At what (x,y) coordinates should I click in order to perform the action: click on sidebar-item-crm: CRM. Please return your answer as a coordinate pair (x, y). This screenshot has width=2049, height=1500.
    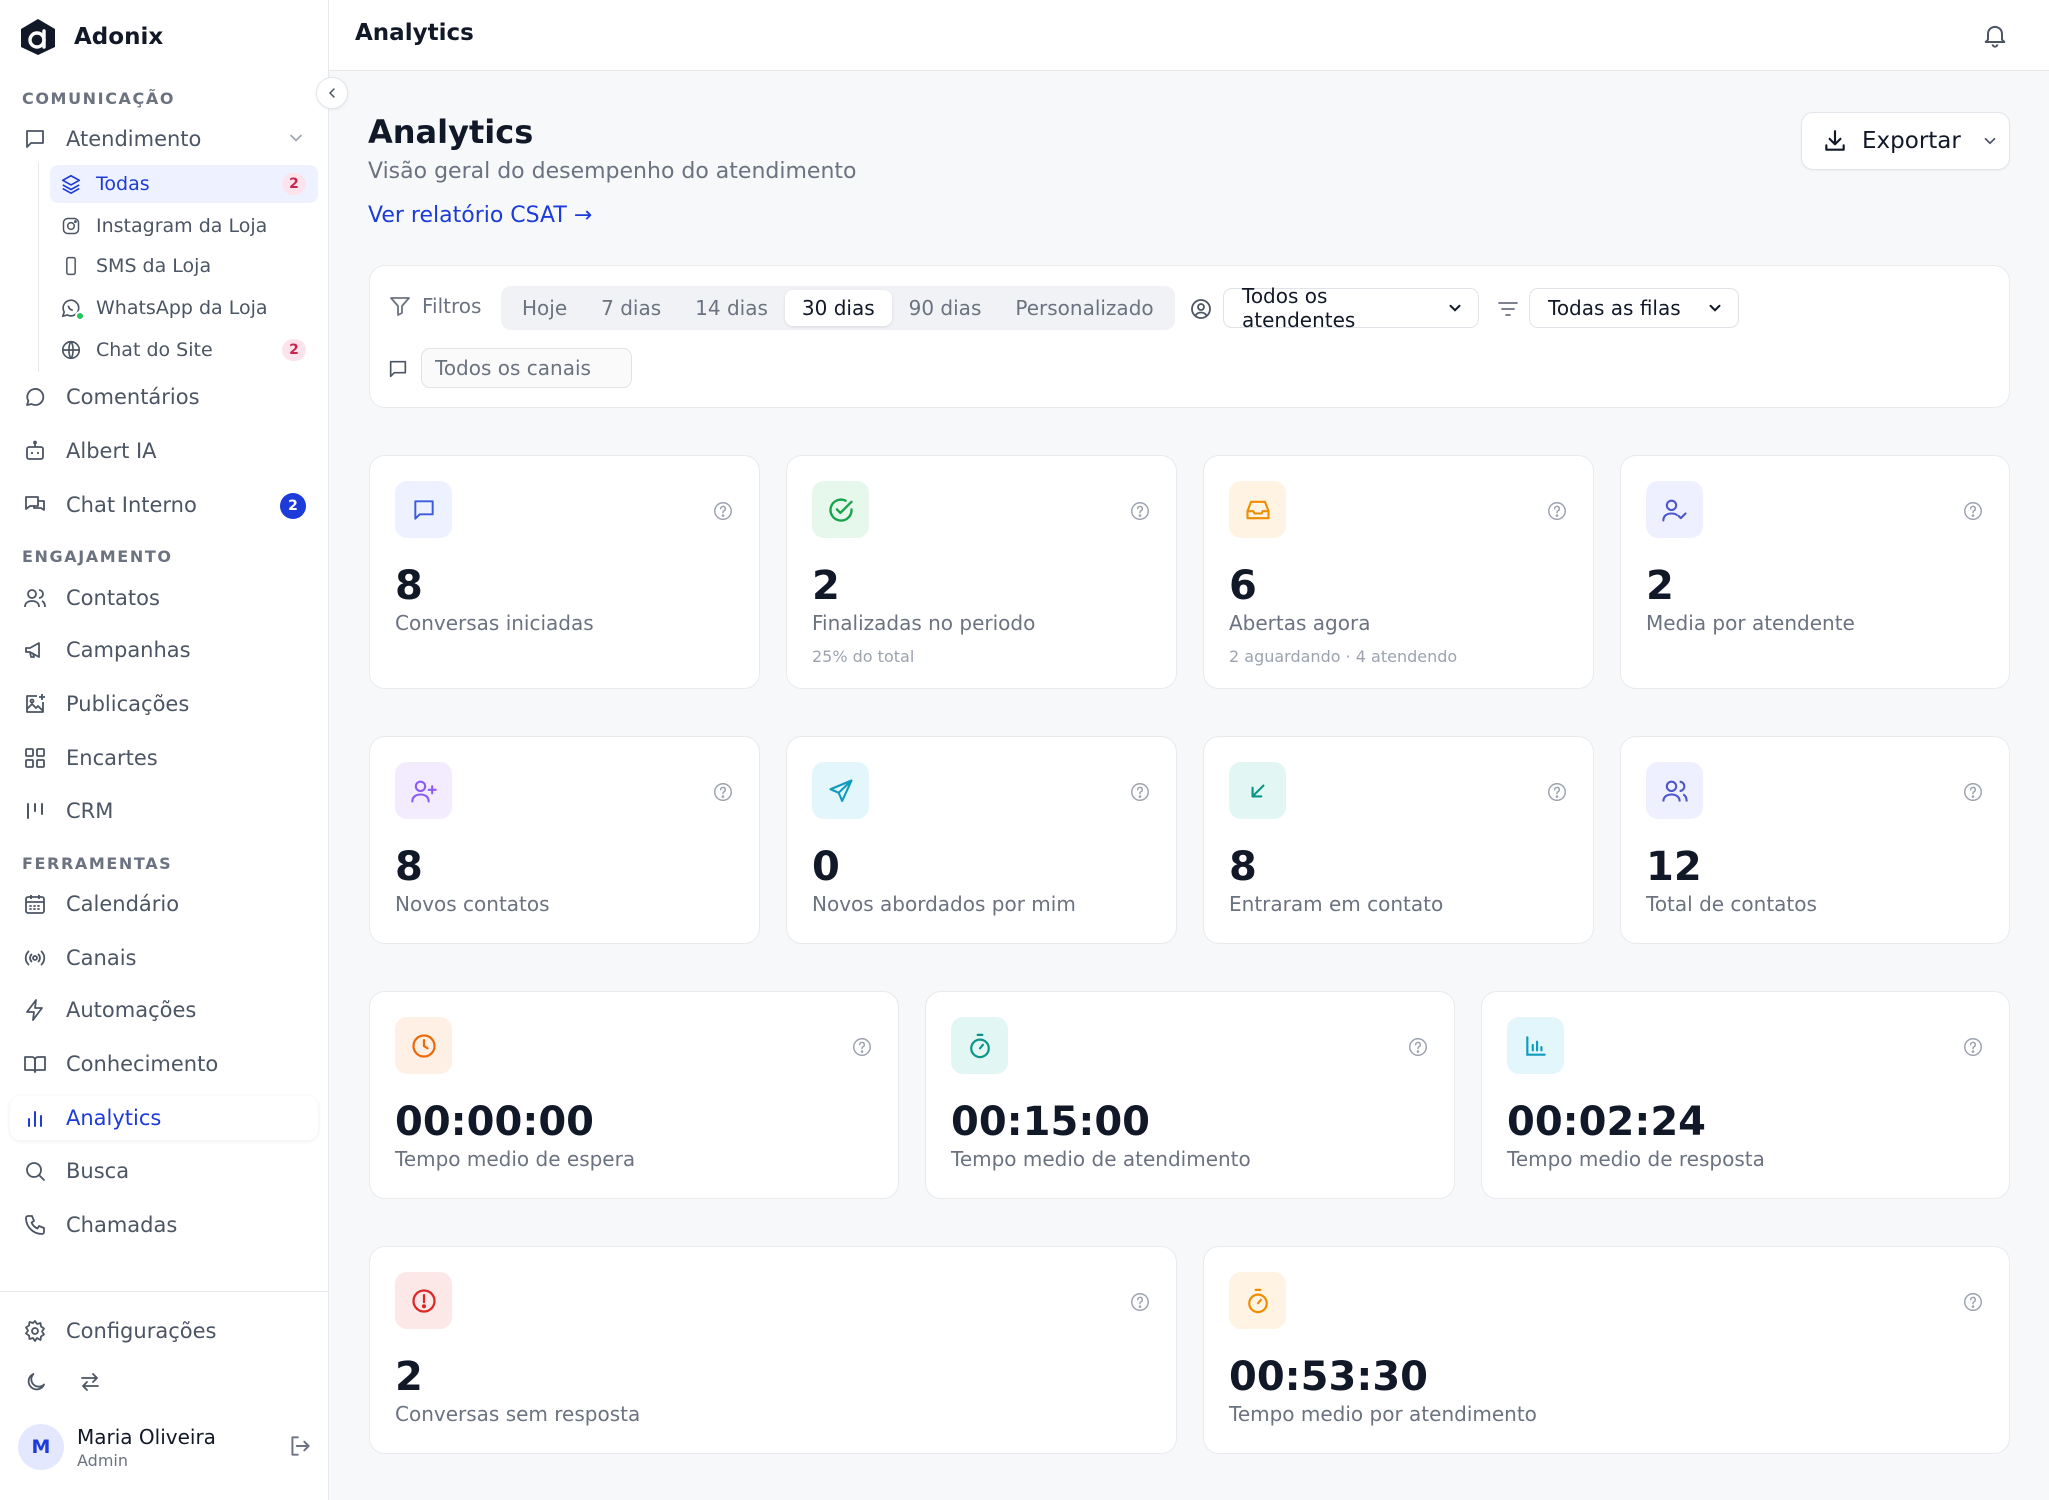
    Looking at the image, I should click on (164, 811).